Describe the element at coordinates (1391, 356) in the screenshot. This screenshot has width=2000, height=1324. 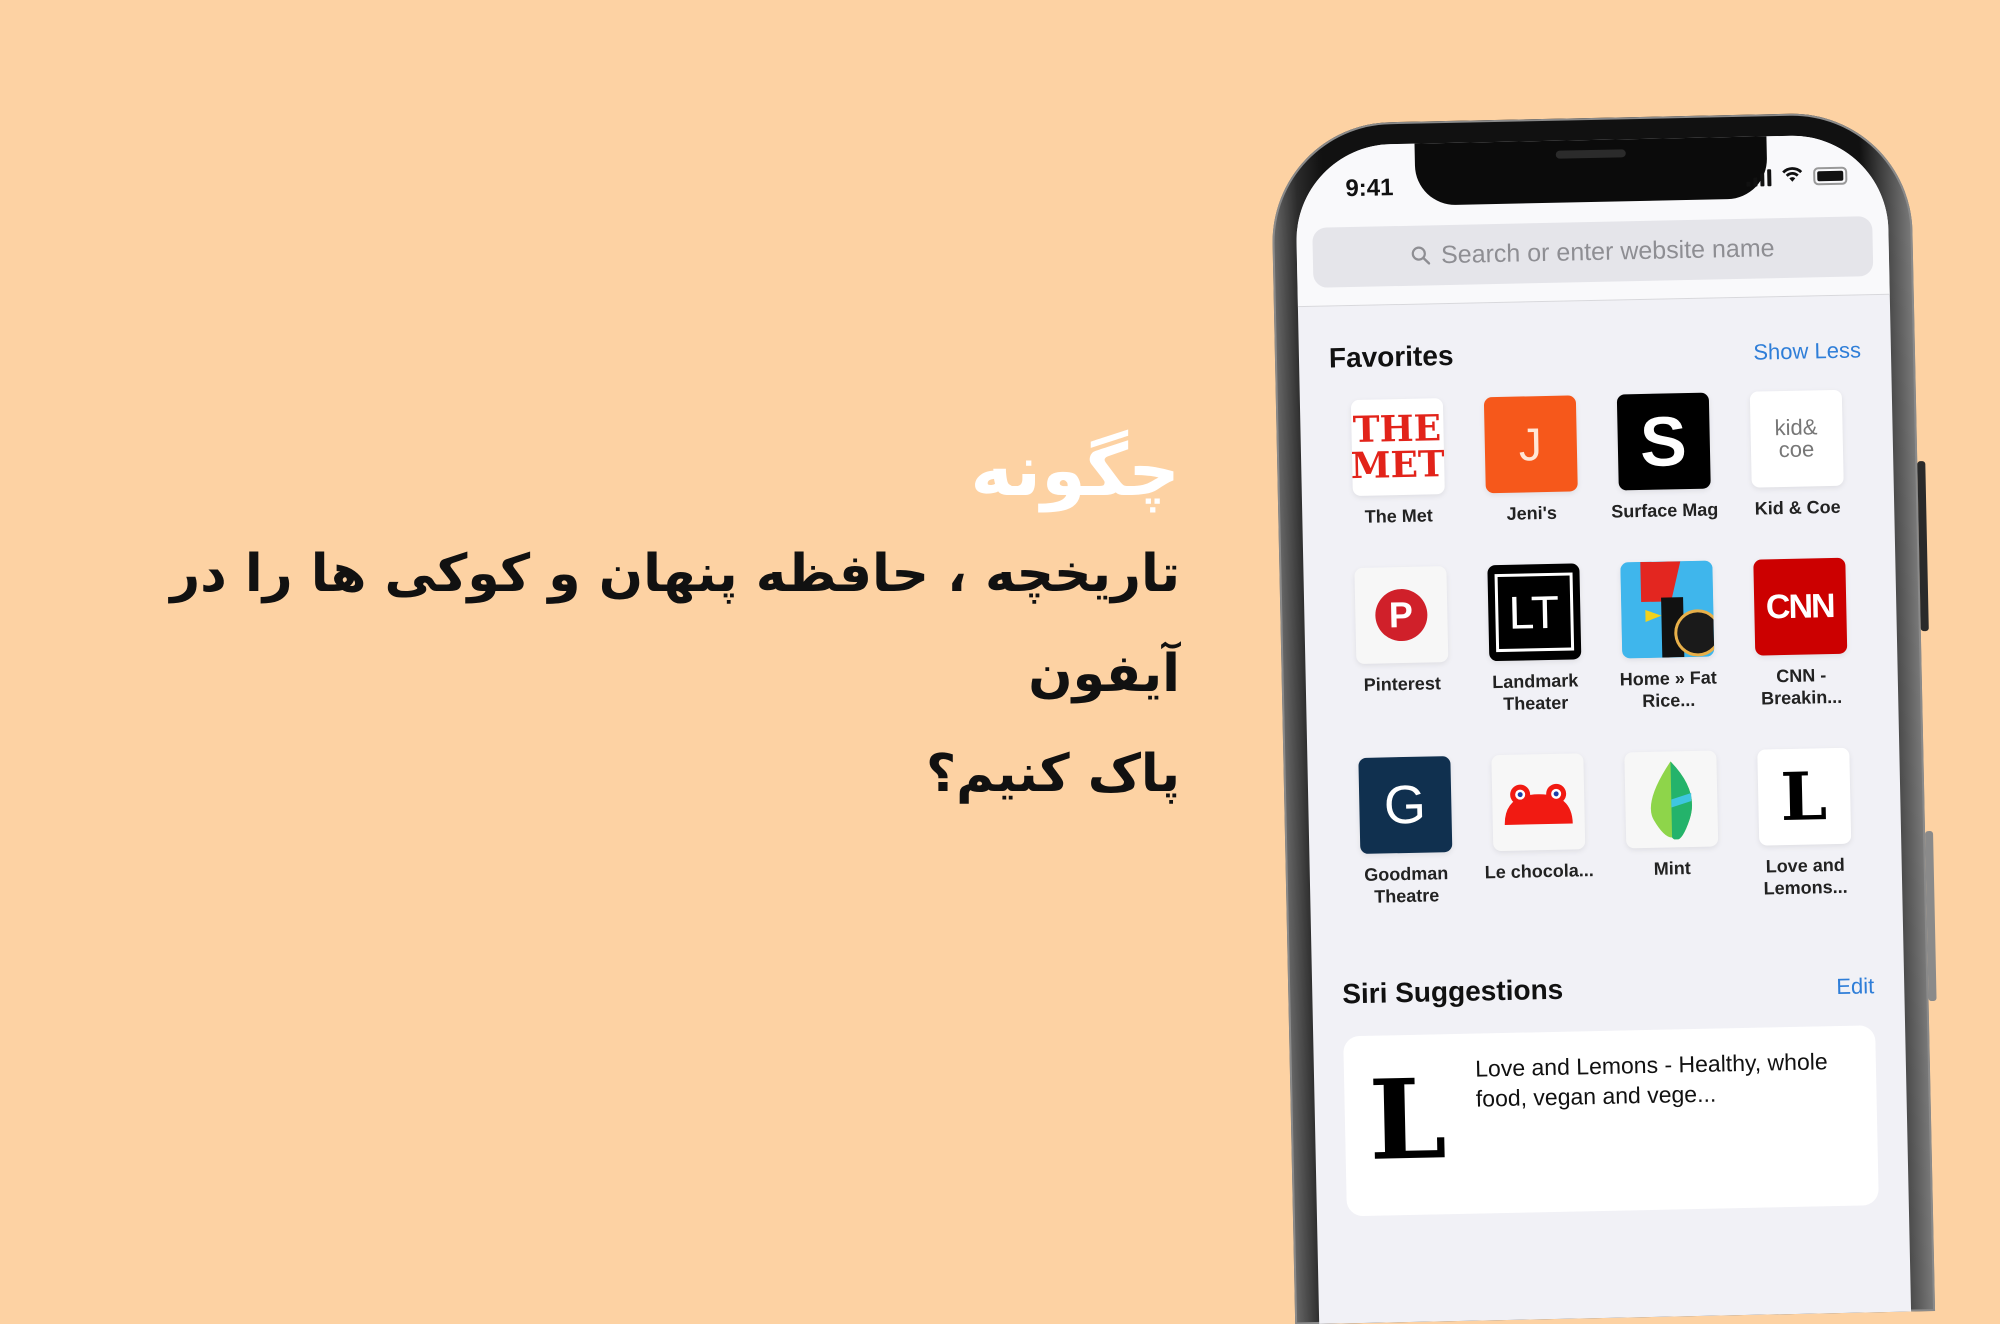
I see `favorites-title: Favorites` at that location.